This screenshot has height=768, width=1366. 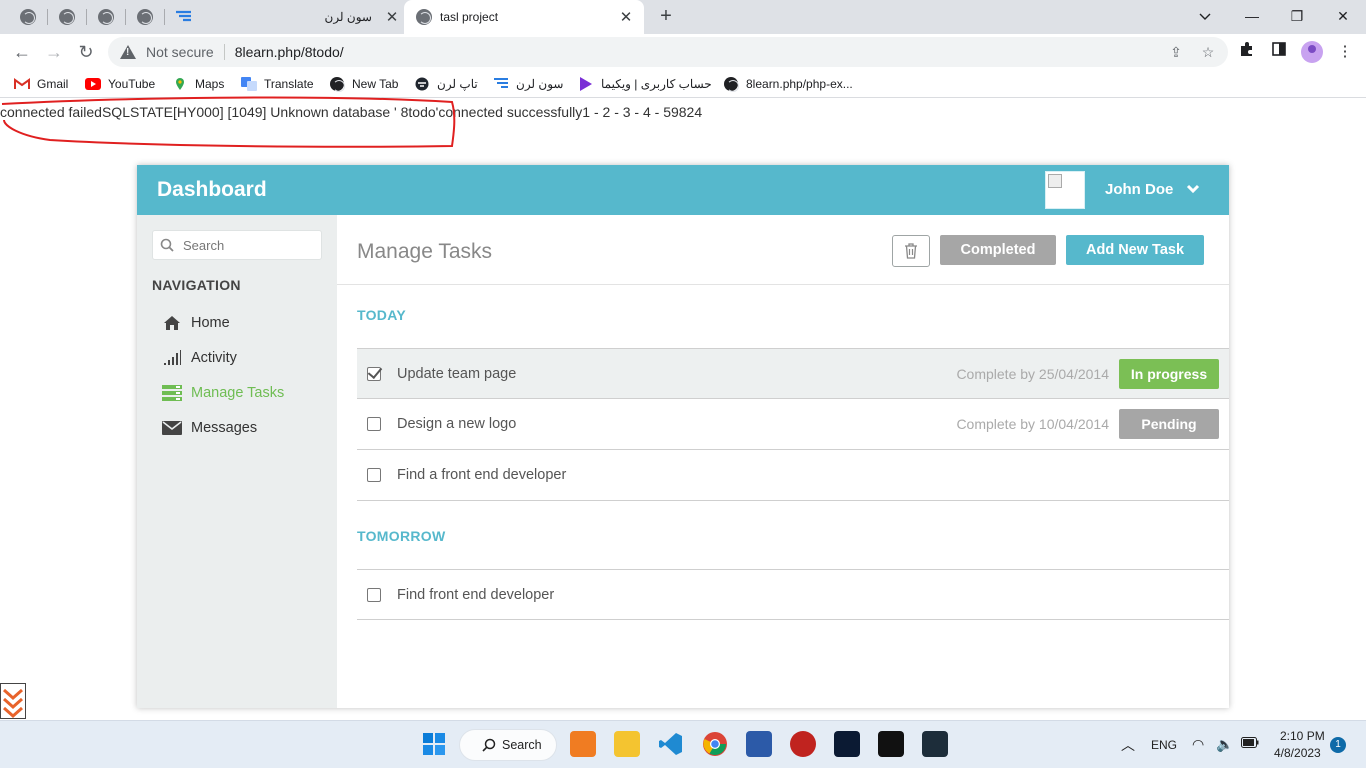 What do you see at coordinates (683, 190) in the screenshot?
I see `app-header: Dashboard John Doe` at bounding box center [683, 190].